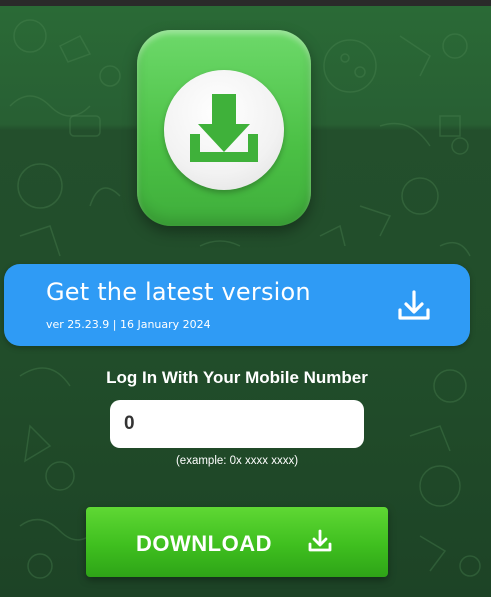 The width and height of the screenshot is (491, 597). Describe the element at coordinates (204, 543) in the screenshot. I see `download-button-label: DOWNLOAD` at that location.